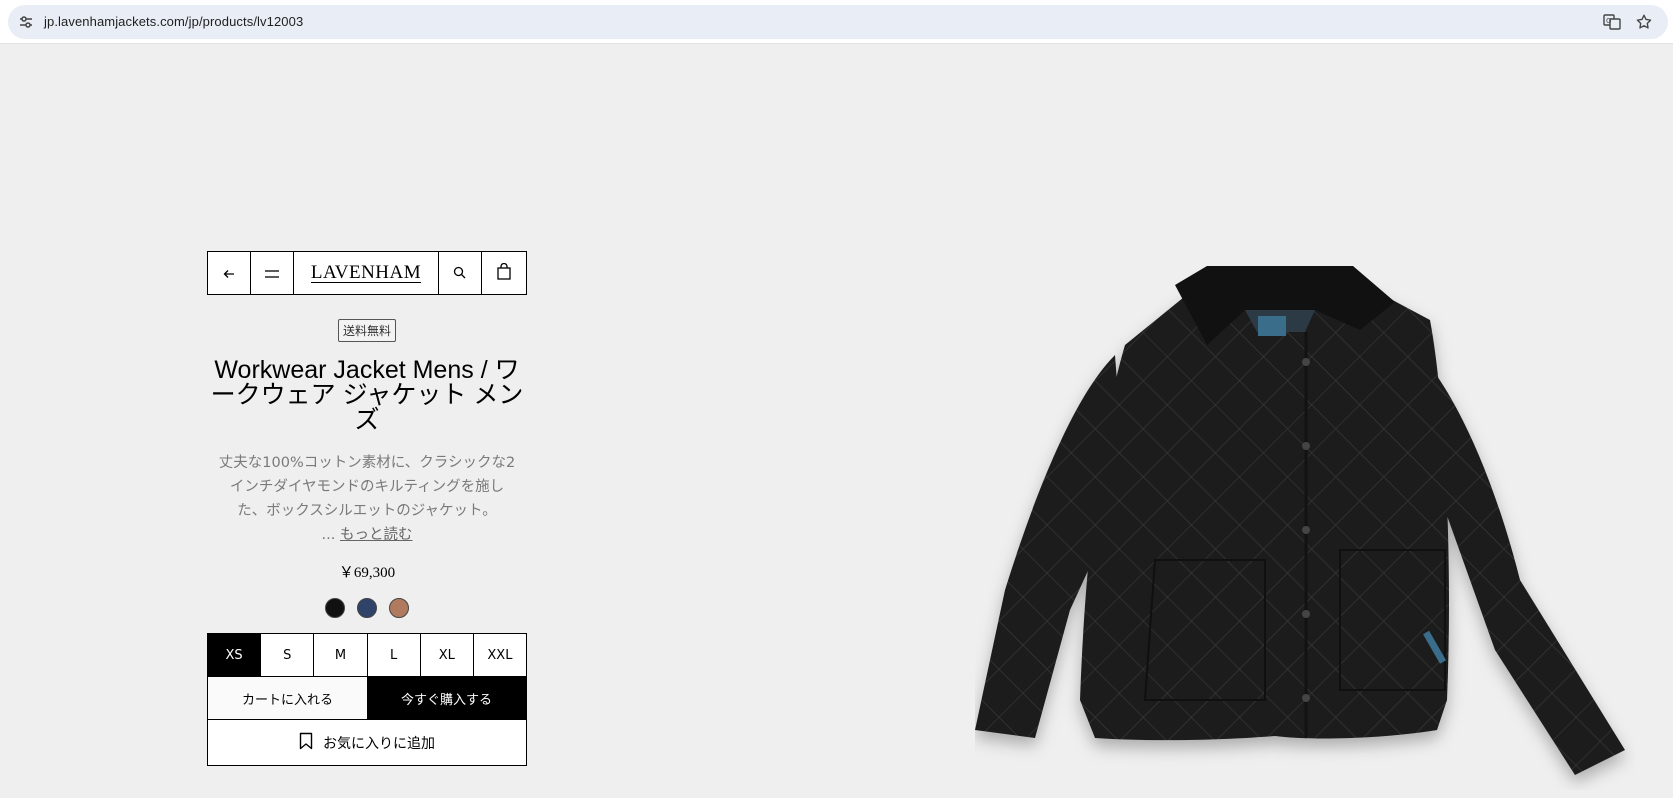 This screenshot has width=1673, height=798. I want to click on svg-text: G, so click(1608, 21).